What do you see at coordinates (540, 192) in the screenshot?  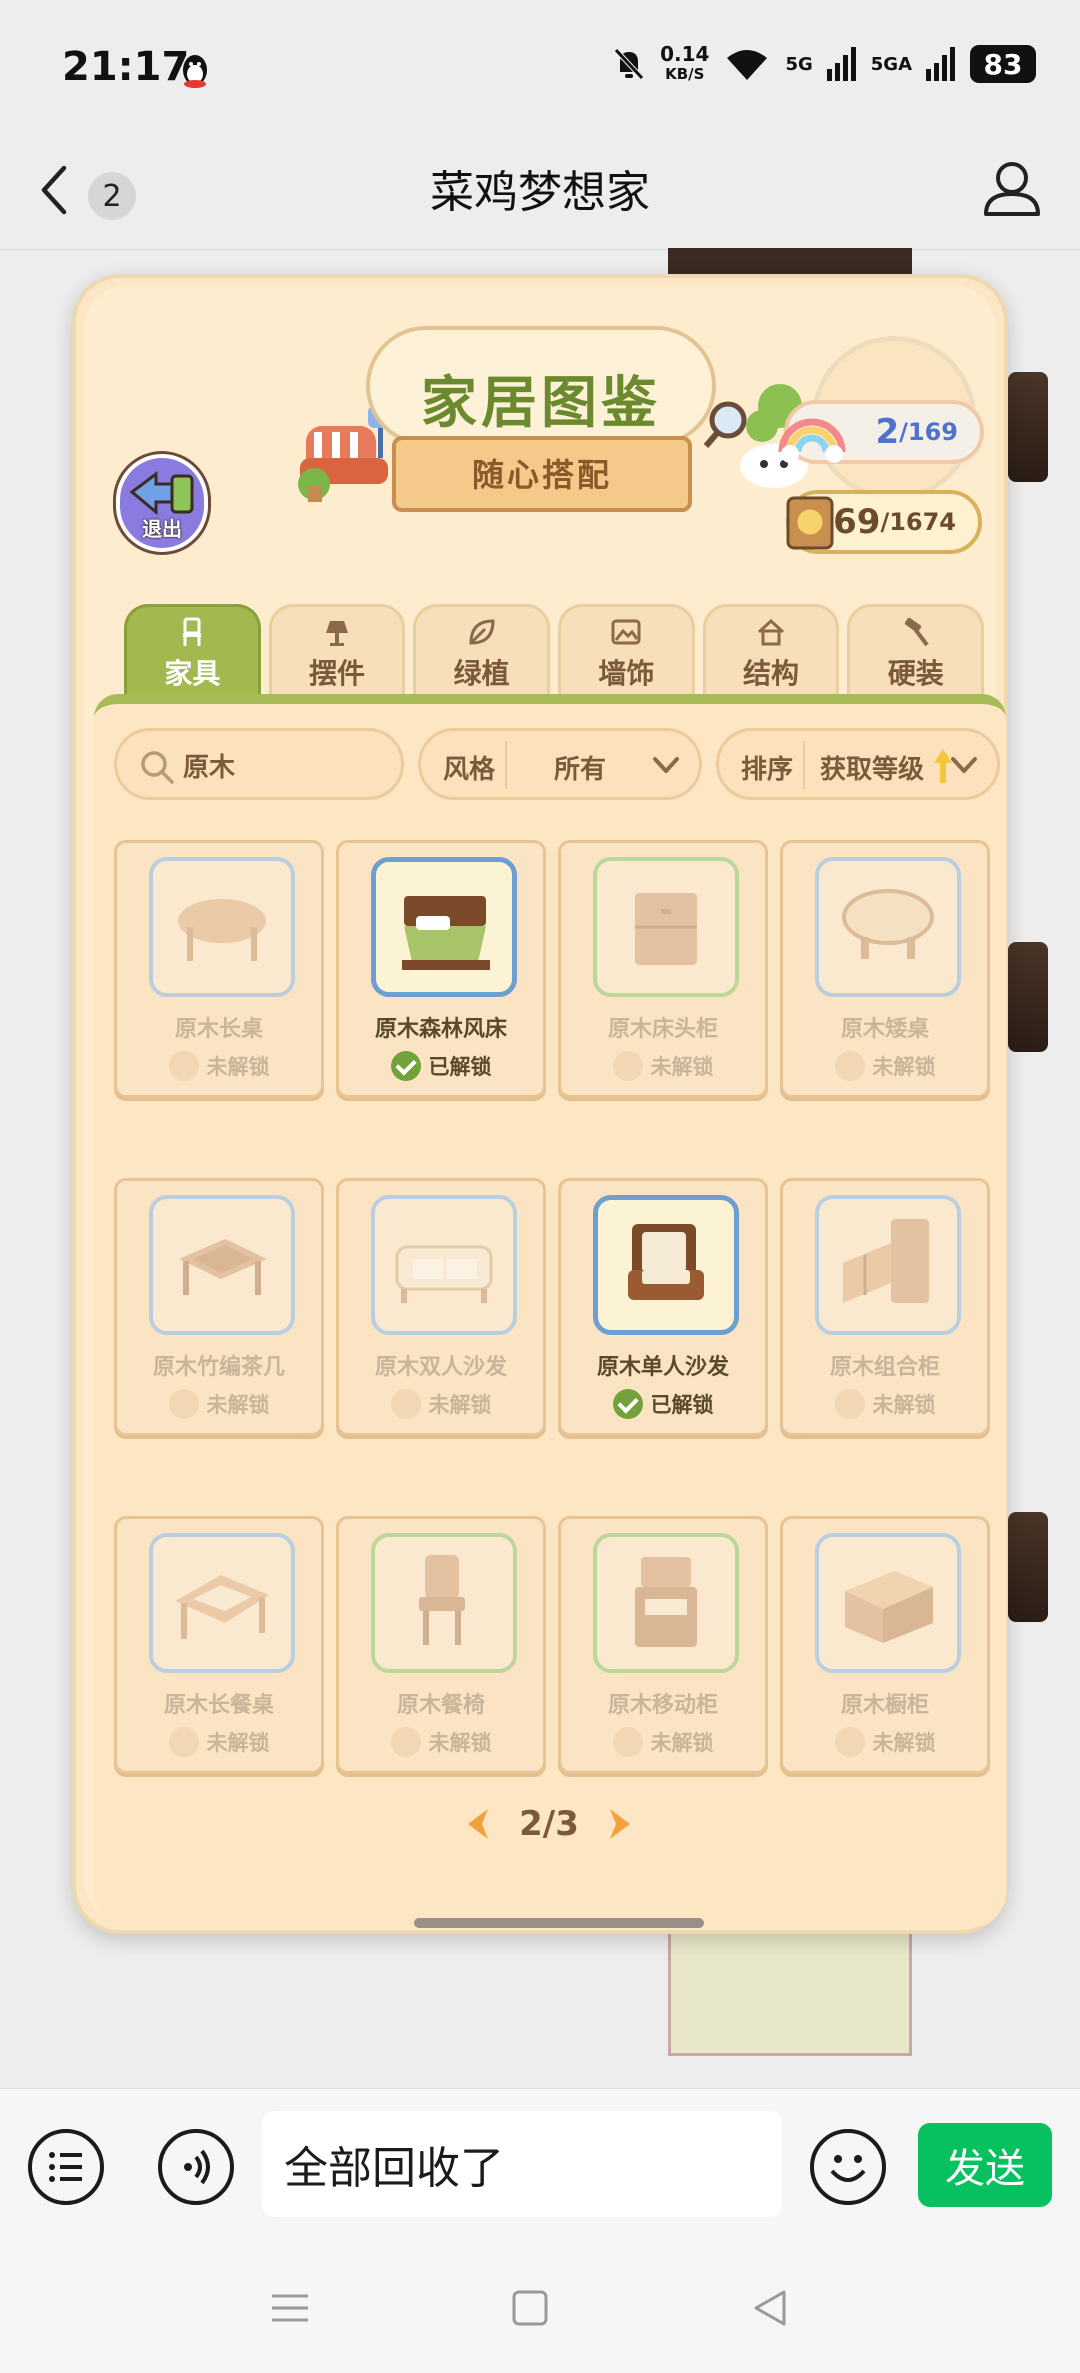 I see `chat-title: 菜鸡梦想家` at bounding box center [540, 192].